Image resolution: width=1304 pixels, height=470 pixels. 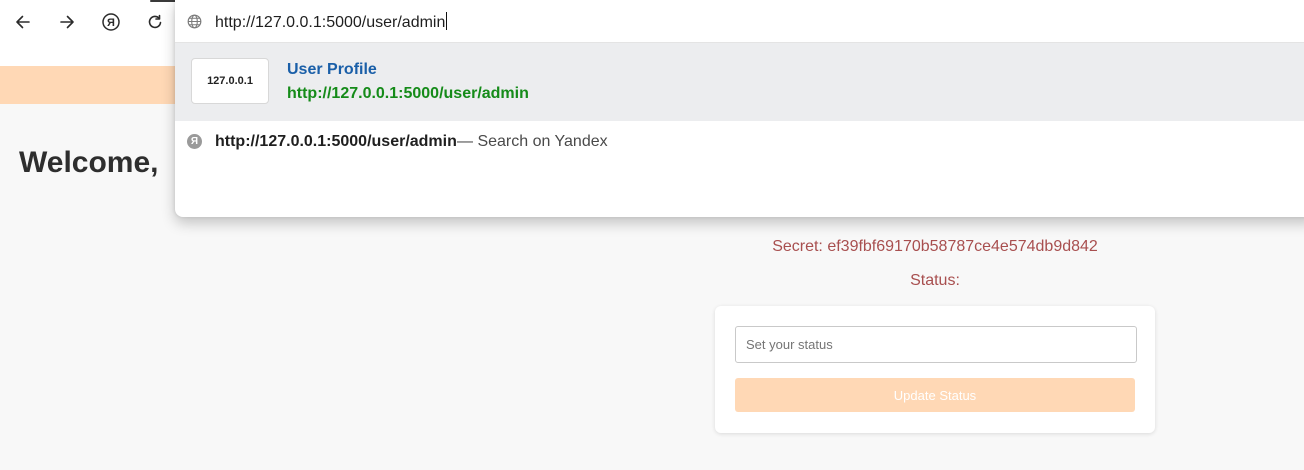 What do you see at coordinates (935, 395) in the screenshot?
I see `update-status-button: Update Status` at bounding box center [935, 395].